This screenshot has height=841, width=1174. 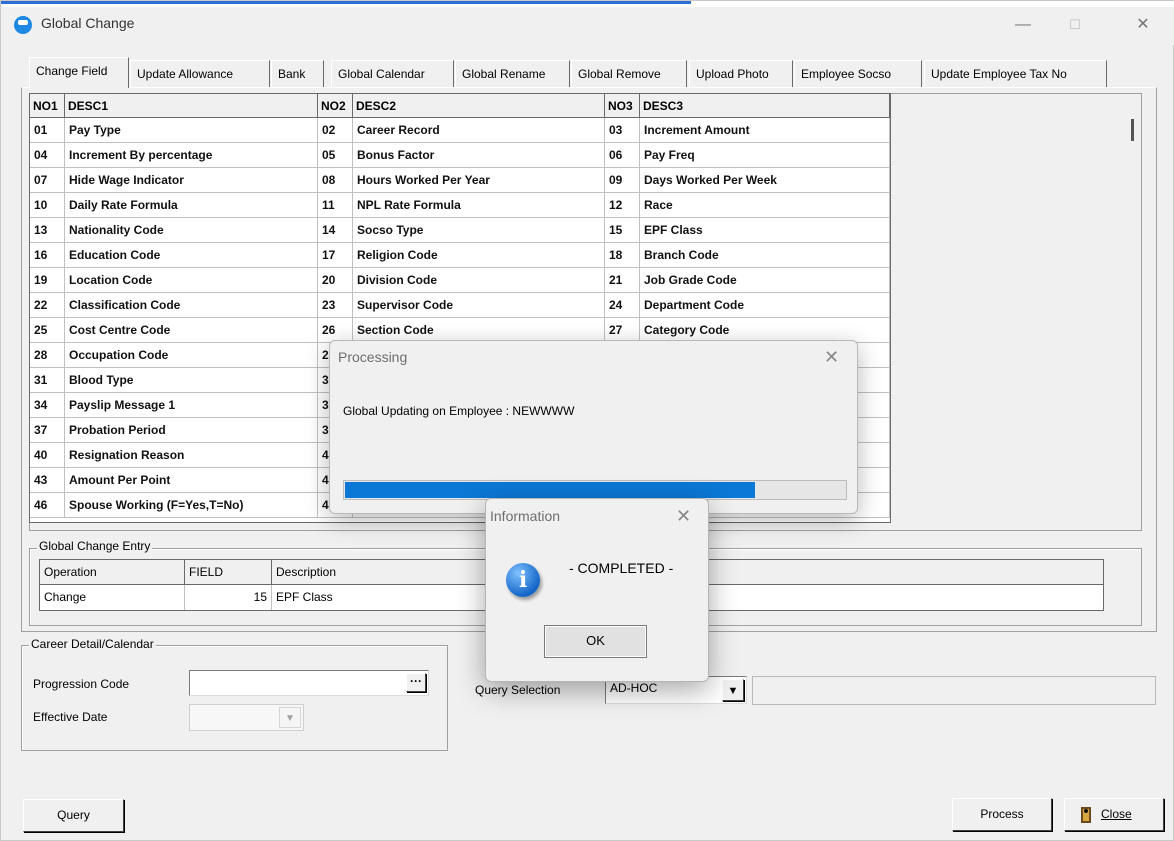 I want to click on grid-cell-desc3: Job Grade Code, so click(x=765, y=280).